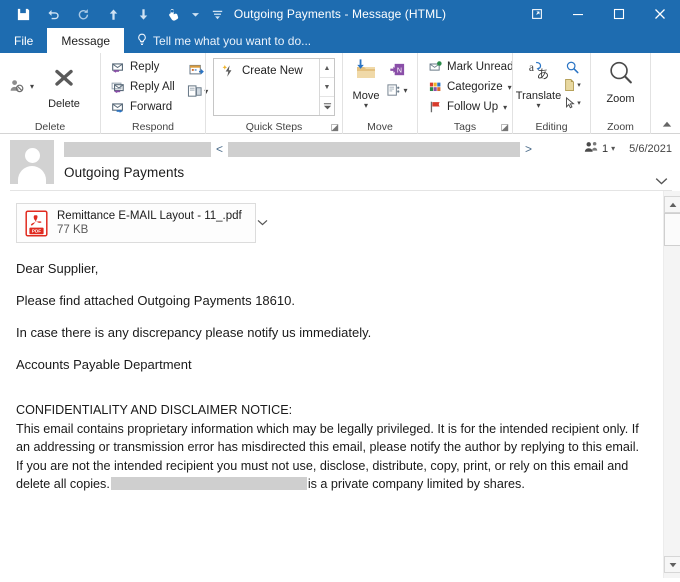 Image resolution: width=680 pixels, height=582 pixels. I want to click on ignore-dropdown-icon: ▾, so click(32, 86).